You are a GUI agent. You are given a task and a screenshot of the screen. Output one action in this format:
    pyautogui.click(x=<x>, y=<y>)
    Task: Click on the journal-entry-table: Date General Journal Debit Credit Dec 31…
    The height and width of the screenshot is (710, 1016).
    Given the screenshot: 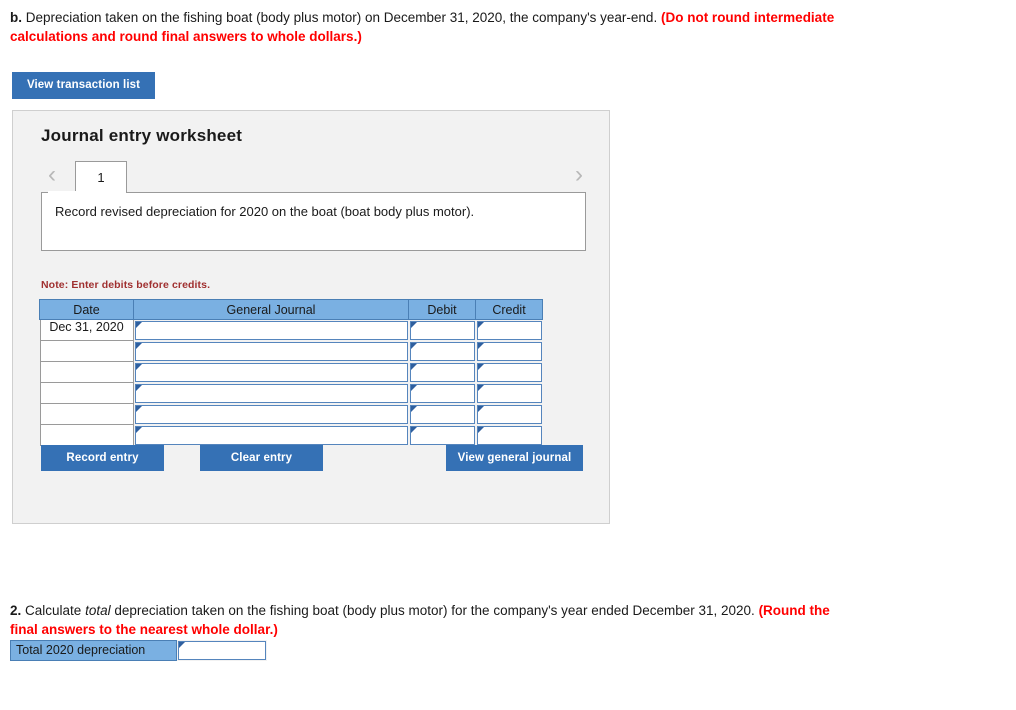 What is the action you would take?
    pyautogui.click(x=291, y=372)
    